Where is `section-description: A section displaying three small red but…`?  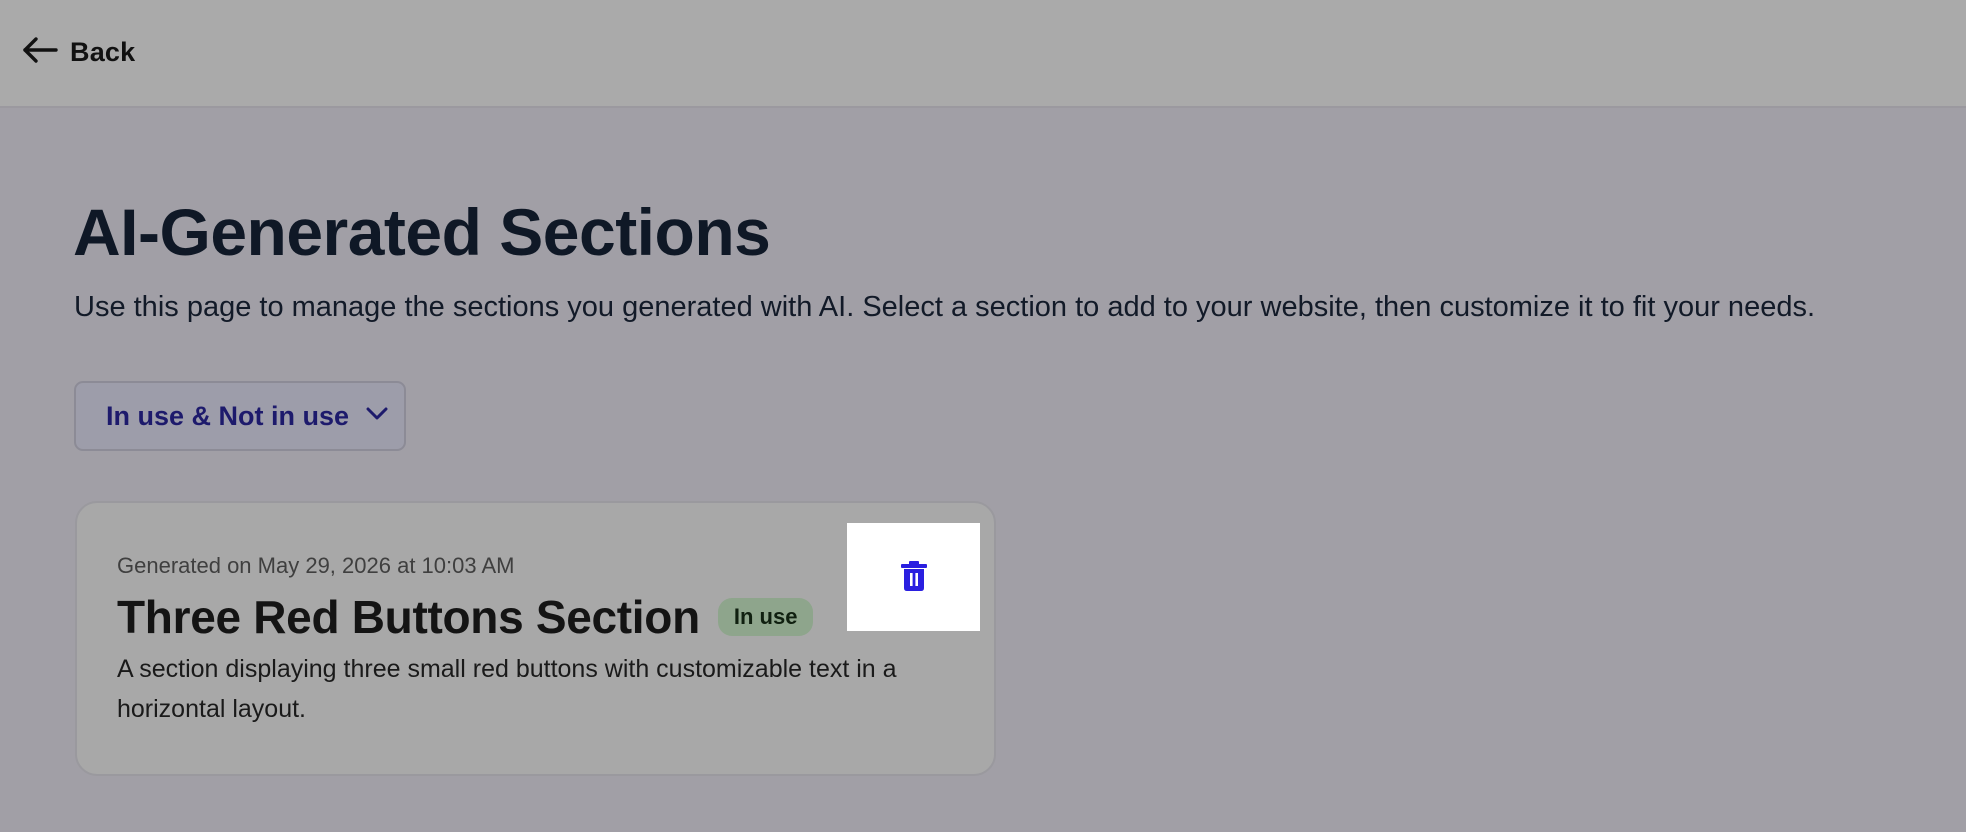
section-description: A section displaying three small red but… is located at coordinates (507, 689).